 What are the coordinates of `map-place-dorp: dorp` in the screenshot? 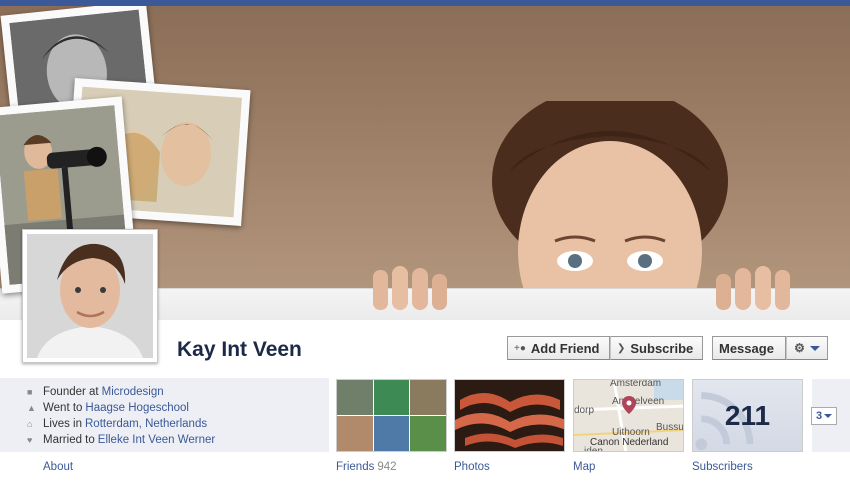 It's located at (584, 410).